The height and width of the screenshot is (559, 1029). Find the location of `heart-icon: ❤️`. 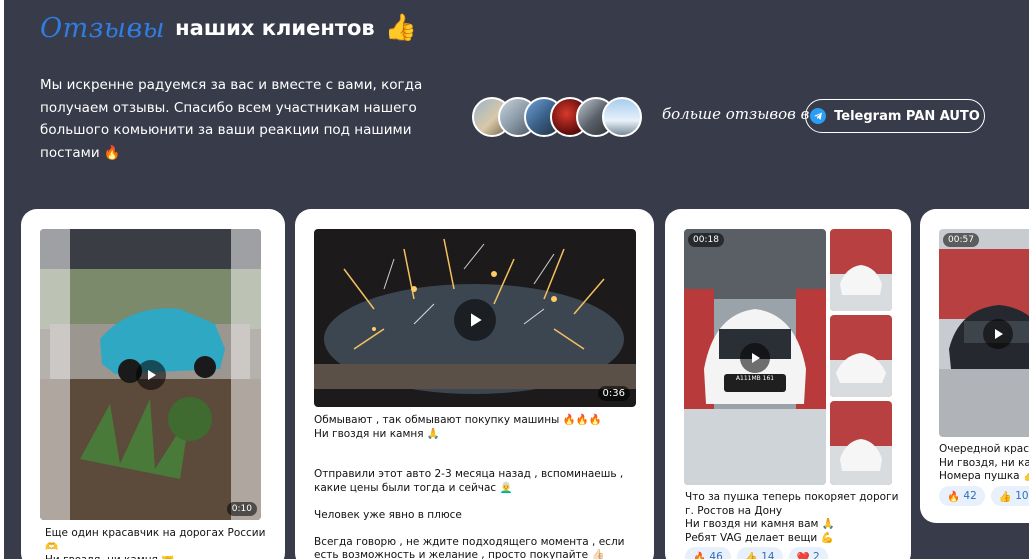

heart-icon: ❤️ is located at coordinates (803, 555).